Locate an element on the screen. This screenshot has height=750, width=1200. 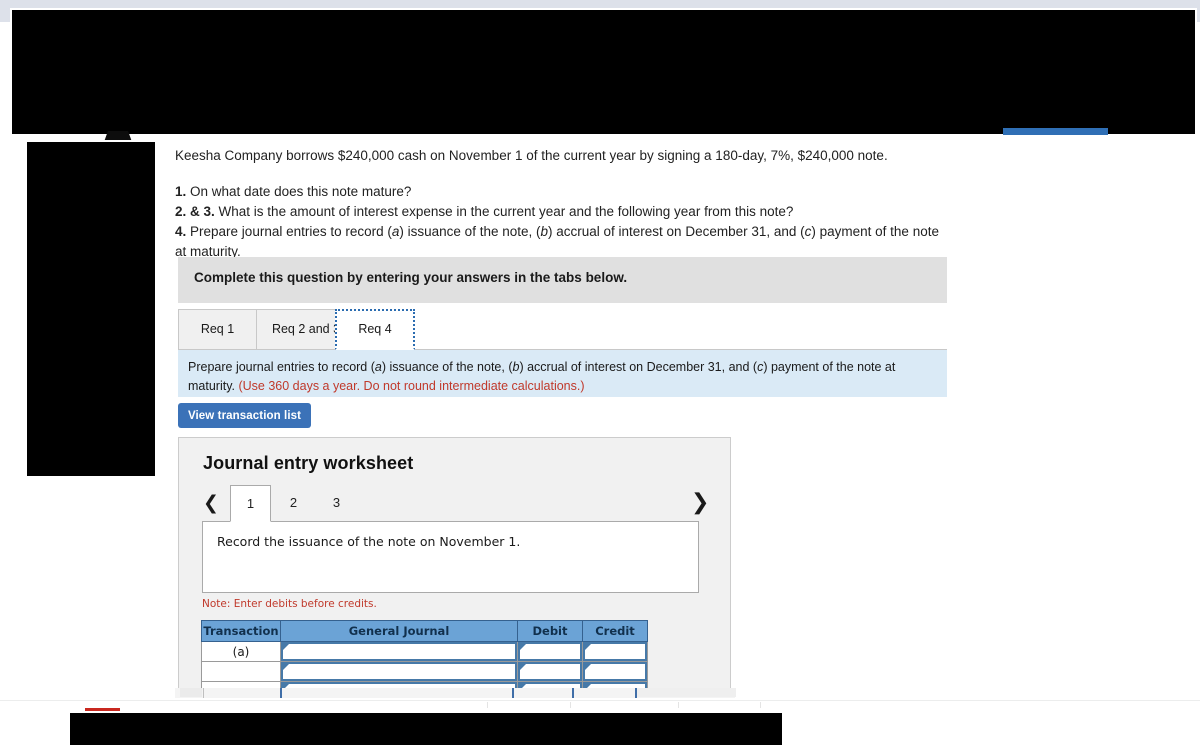
journal-table-header-row: Transaction General Journal Debit Credit is located at coordinates (424, 631).